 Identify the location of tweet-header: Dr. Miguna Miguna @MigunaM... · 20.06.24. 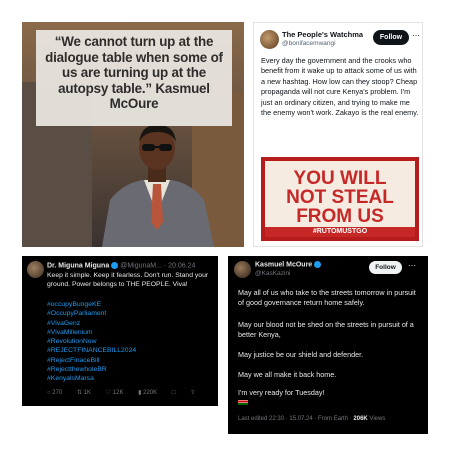
(121, 265).